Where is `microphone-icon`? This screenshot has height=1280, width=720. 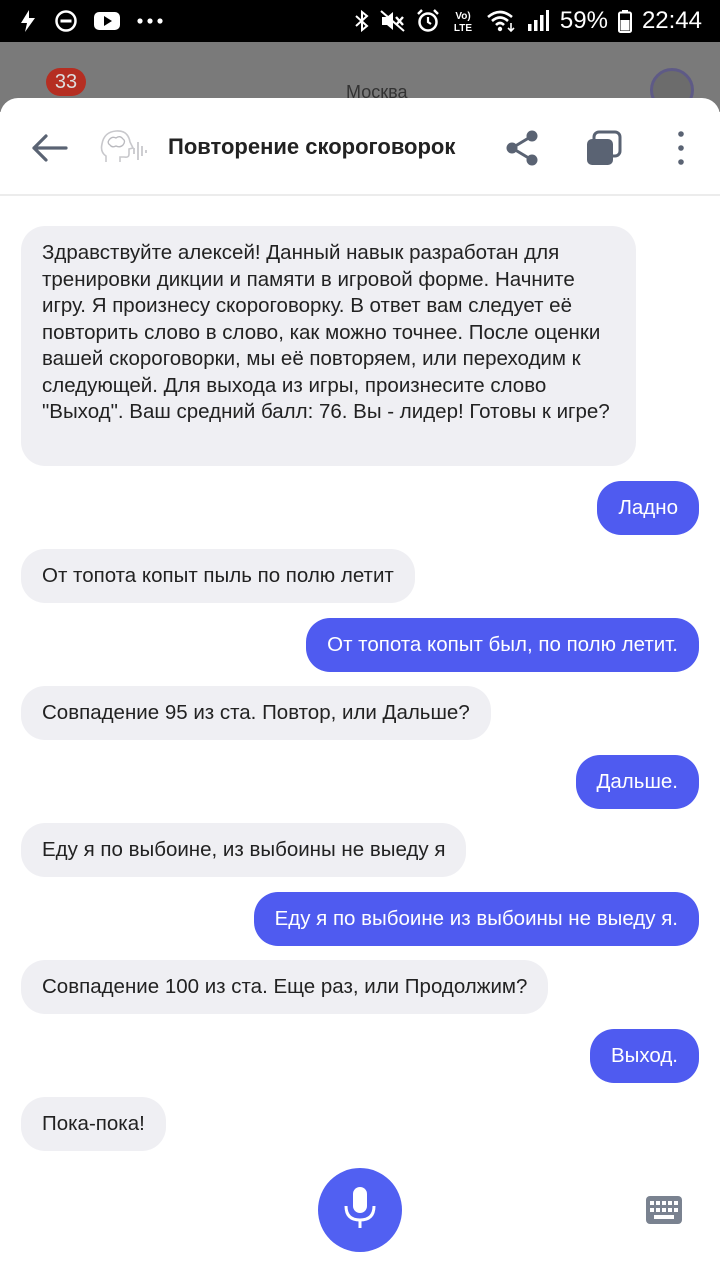 microphone-icon is located at coordinates (360, 1210).